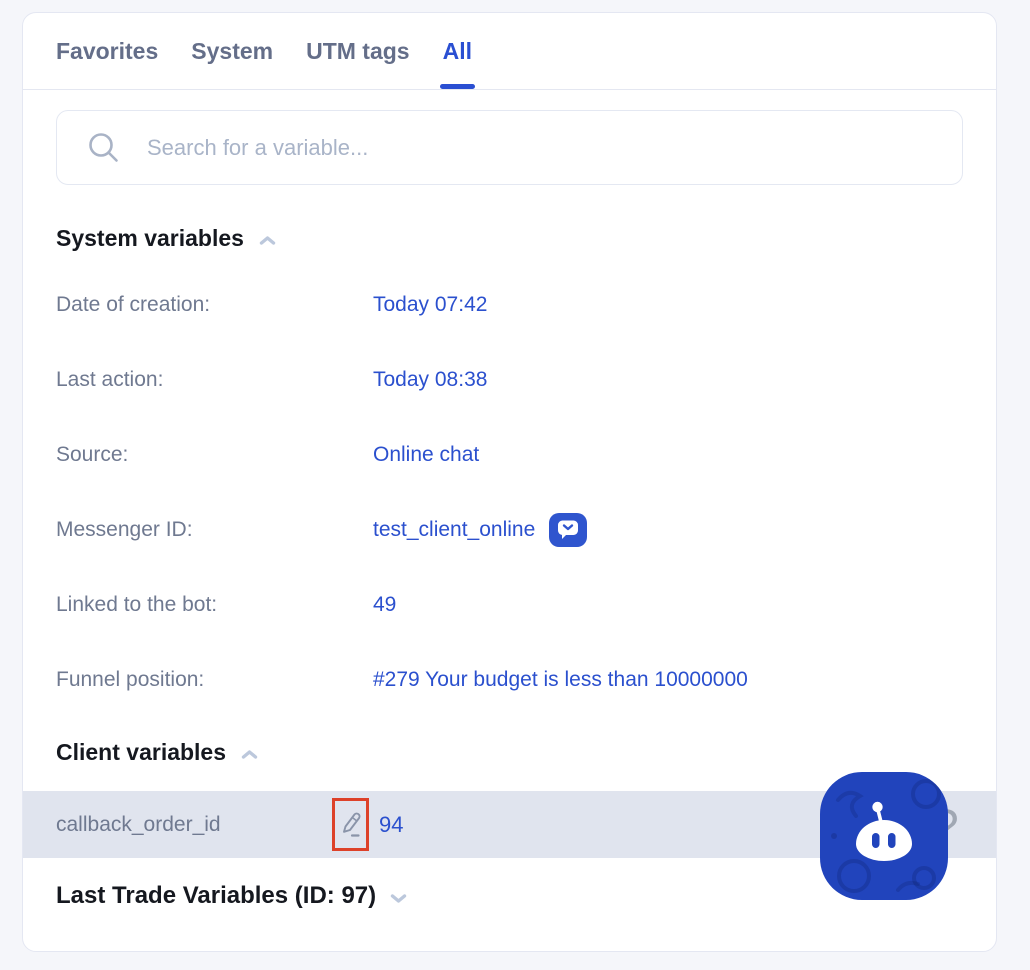  Describe the element at coordinates (130, 679) in the screenshot. I see `row-label: Funnel position:` at that location.